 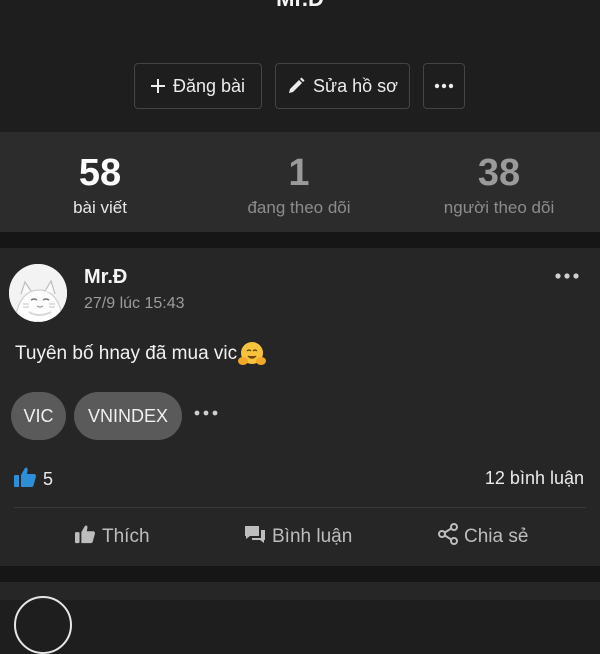 I want to click on stat-following-label: đang theo dõi, so click(x=299, y=207).